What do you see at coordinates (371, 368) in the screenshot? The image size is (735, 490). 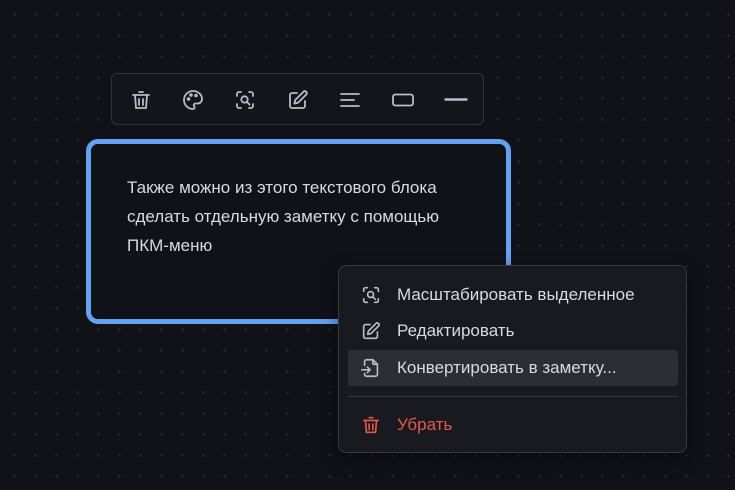 I see `file-import-icon` at bounding box center [371, 368].